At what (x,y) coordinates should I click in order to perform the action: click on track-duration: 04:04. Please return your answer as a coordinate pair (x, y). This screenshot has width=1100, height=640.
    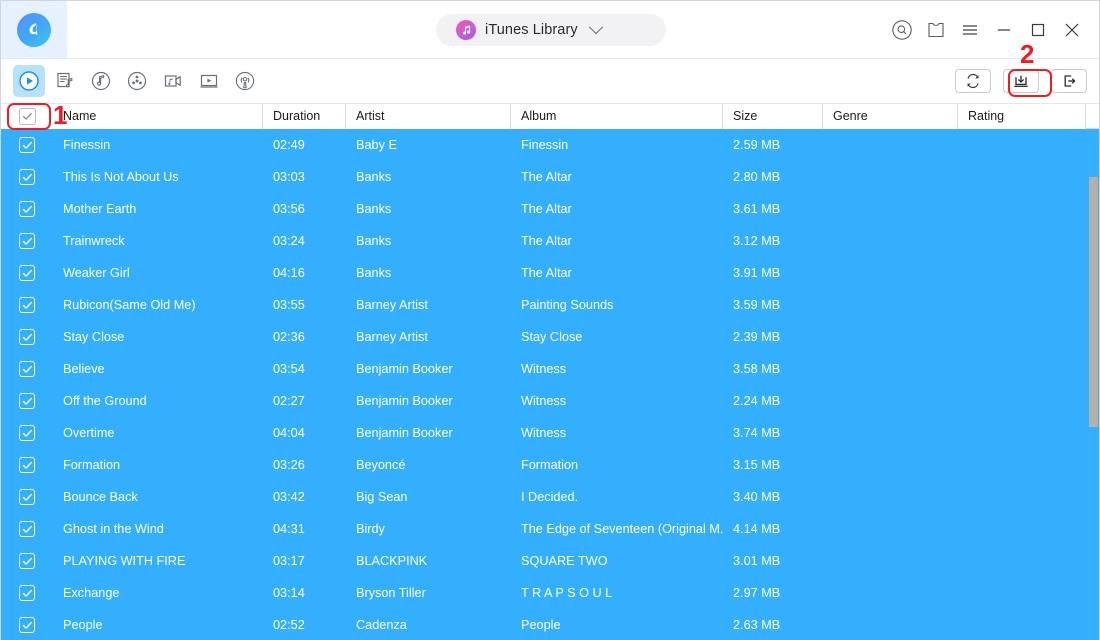
    Looking at the image, I should click on (289, 433).